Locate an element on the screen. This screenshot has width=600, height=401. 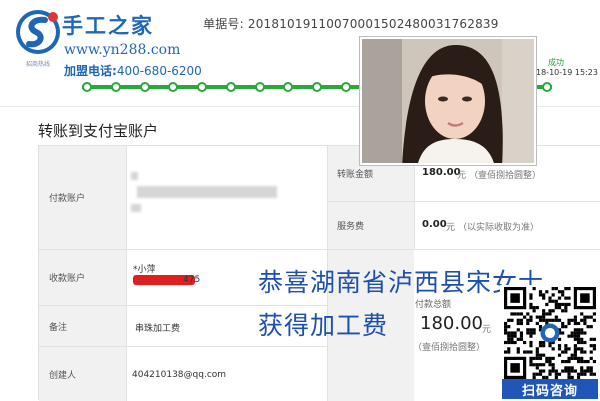
receipt-number-value: 20181019110070001502480031762839 is located at coordinates (373, 24).